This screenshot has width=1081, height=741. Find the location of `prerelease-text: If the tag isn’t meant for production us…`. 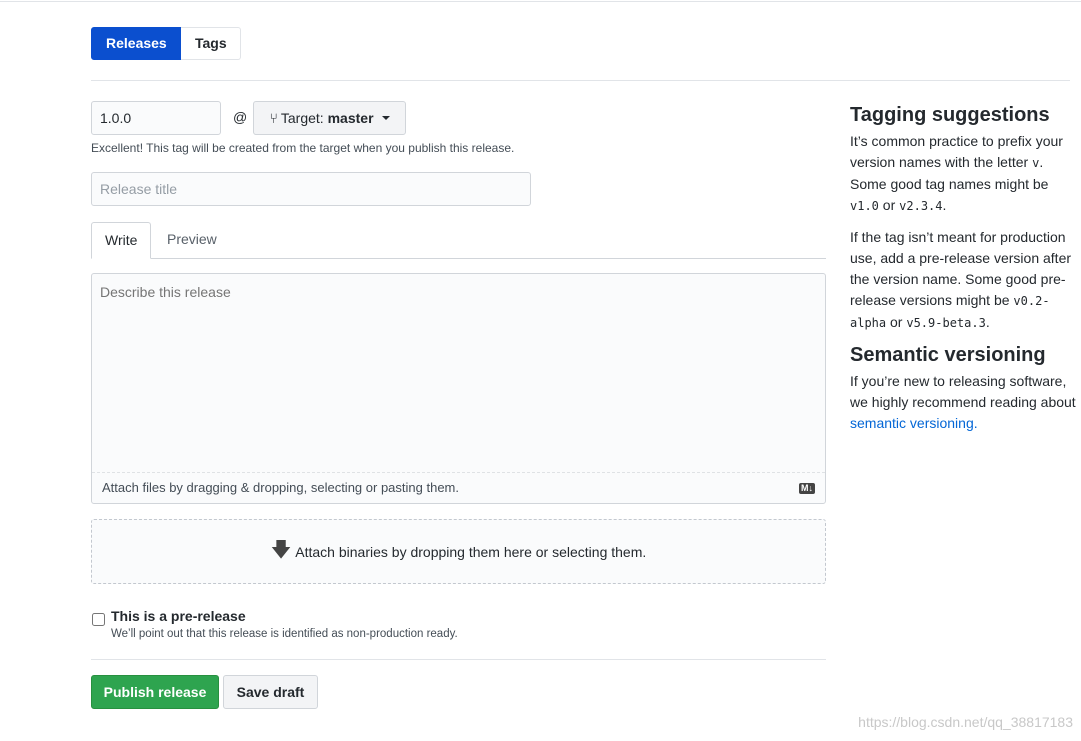

prerelease-text: If the tag isn’t meant for production us… is located at coordinates (961, 279).